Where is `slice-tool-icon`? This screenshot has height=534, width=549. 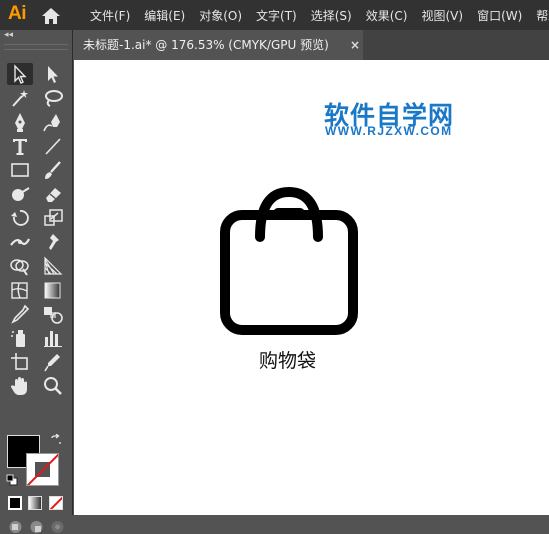
slice-tool-icon is located at coordinates (53, 362).